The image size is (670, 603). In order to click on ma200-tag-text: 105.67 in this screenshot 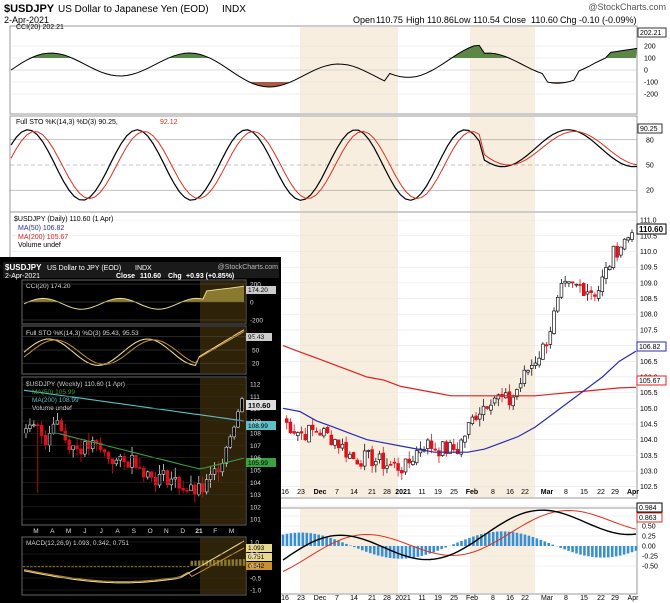, I will do `click(650, 381)`.